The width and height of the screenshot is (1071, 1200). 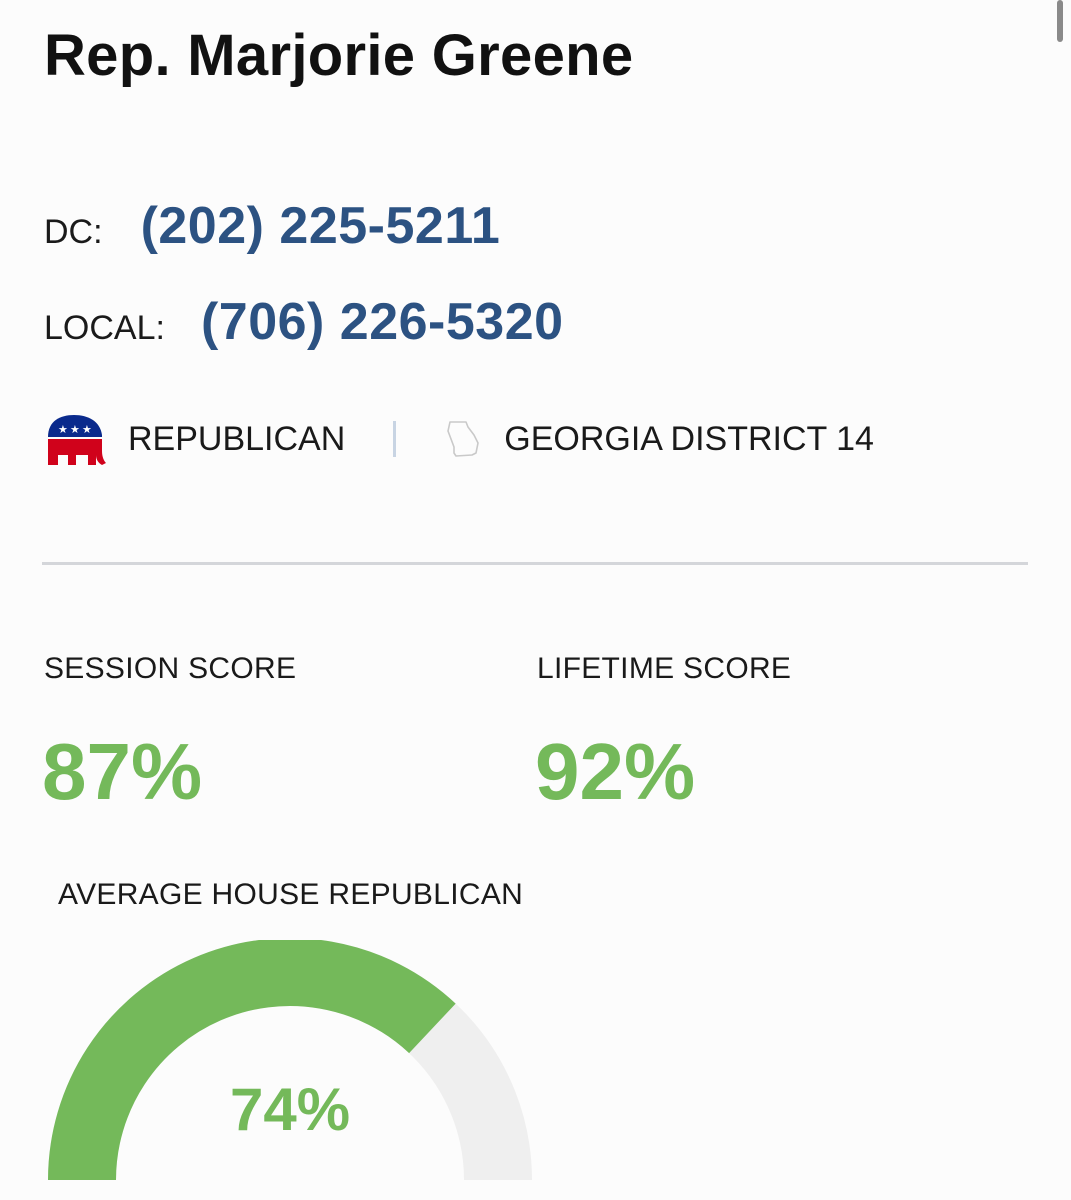 I want to click on local-phone-row: LOCAL: (706) 226-5320, so click(x=304, y=322).